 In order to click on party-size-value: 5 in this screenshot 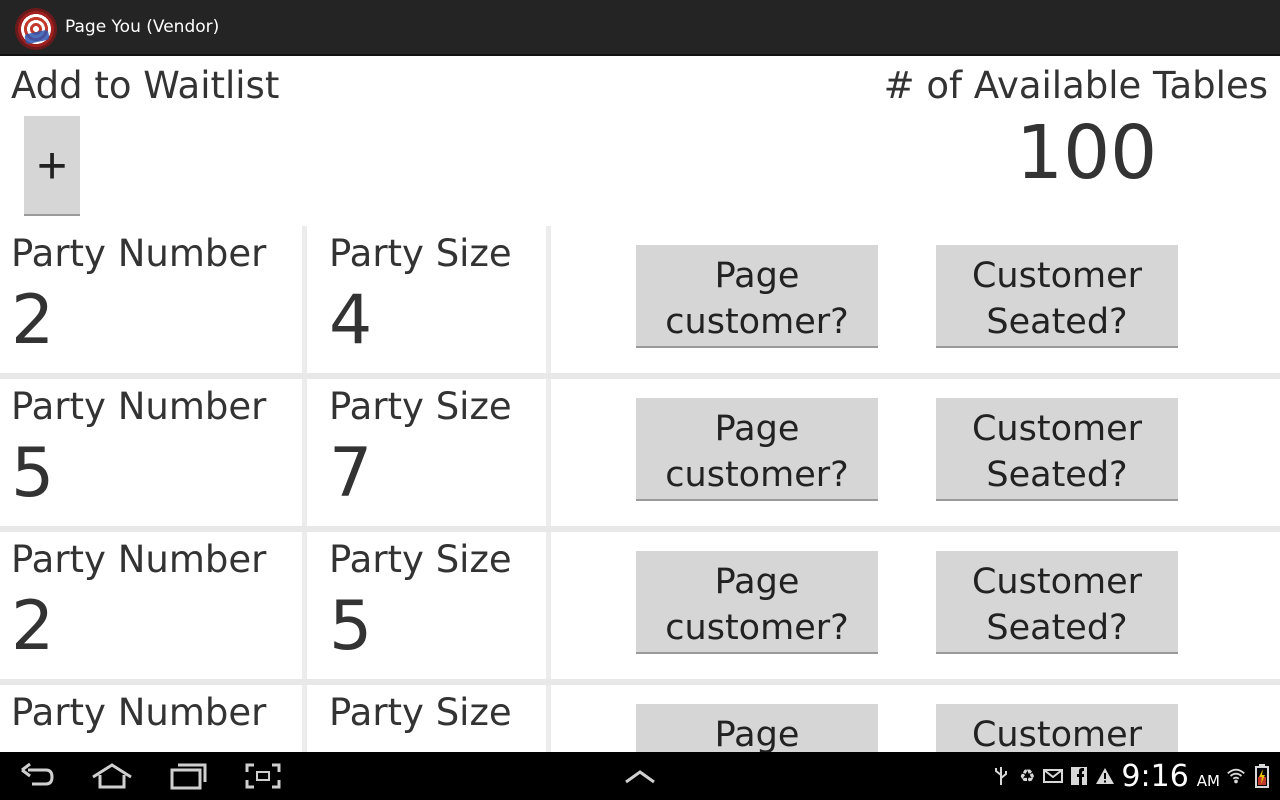, I will do `click(351, 626)`.